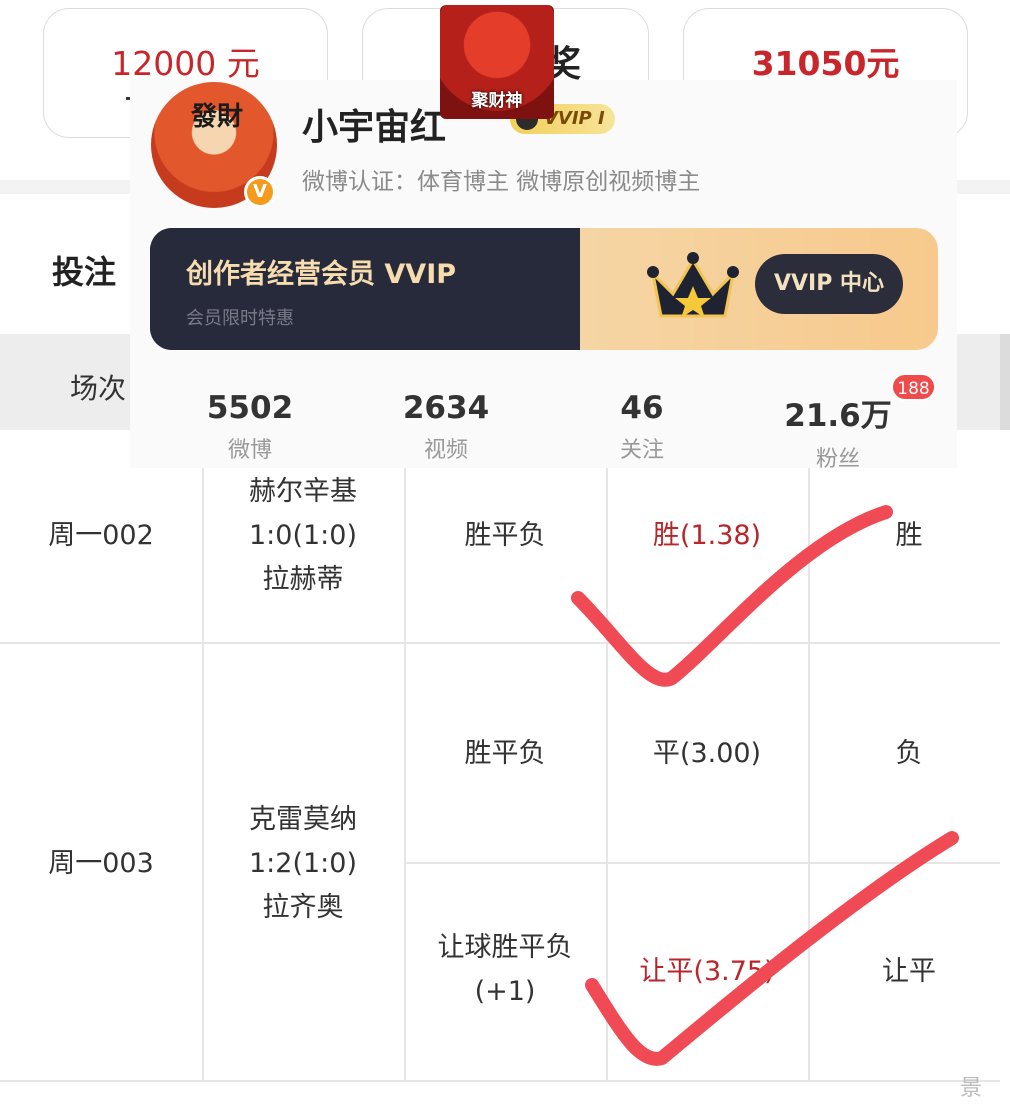  What do you see at coordinates (909, 535) in the screenshot?
I see `bet-result: 胜` at bounding box center [909, 535].